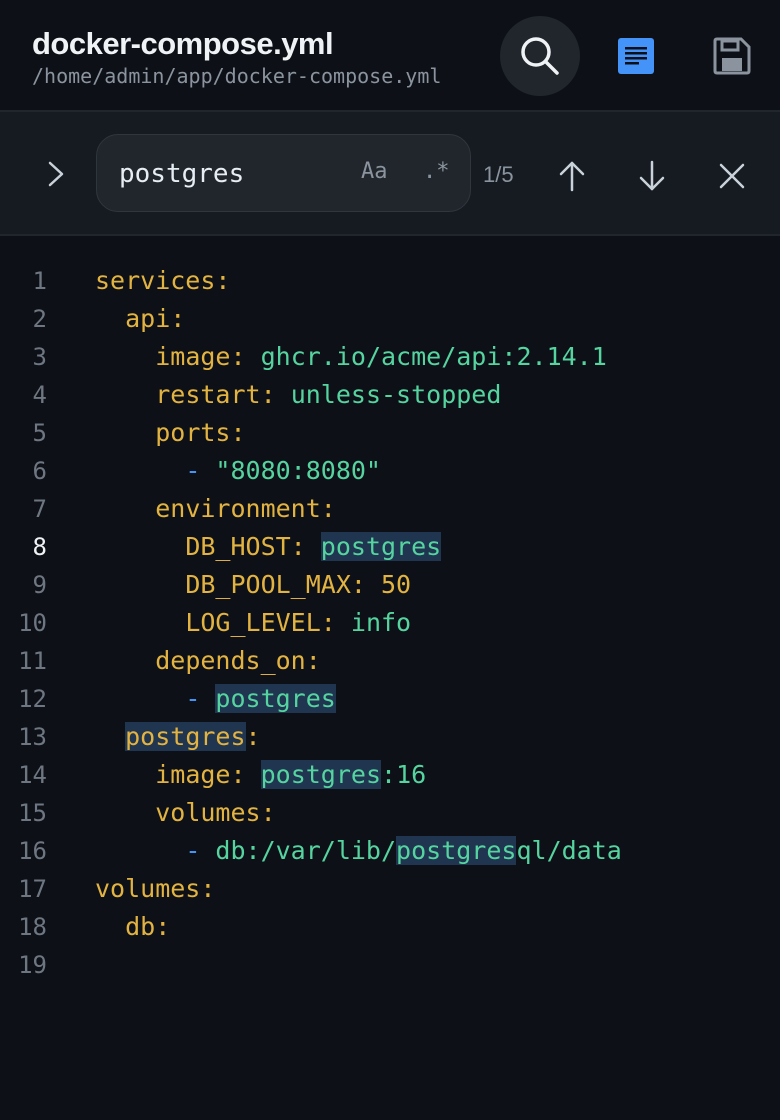 The width and height of the screenshot is (780, 1120). What do you see at coordinates (39, 281) in the screenshot?
I see `line-number: 1` at bounding box center [39, 281].